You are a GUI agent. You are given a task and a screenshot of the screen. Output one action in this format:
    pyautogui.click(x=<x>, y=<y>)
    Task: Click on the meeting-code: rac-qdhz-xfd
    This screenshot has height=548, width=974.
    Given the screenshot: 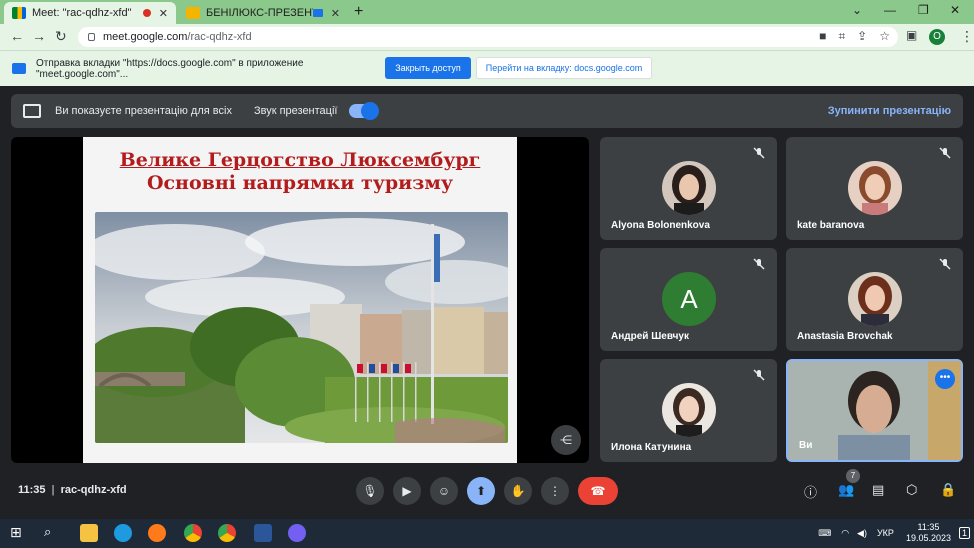 What is the action you would take?
    pyautogui.click(x=93, y=490)
    